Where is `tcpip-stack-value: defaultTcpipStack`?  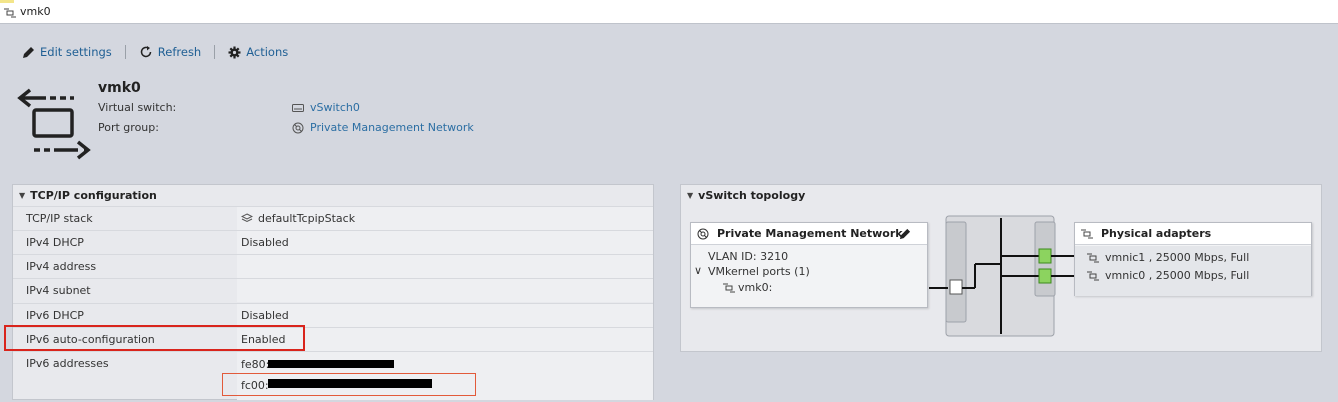 tcpip-stack-value: defaultTcpipStack is located at coordinates (307, 218).